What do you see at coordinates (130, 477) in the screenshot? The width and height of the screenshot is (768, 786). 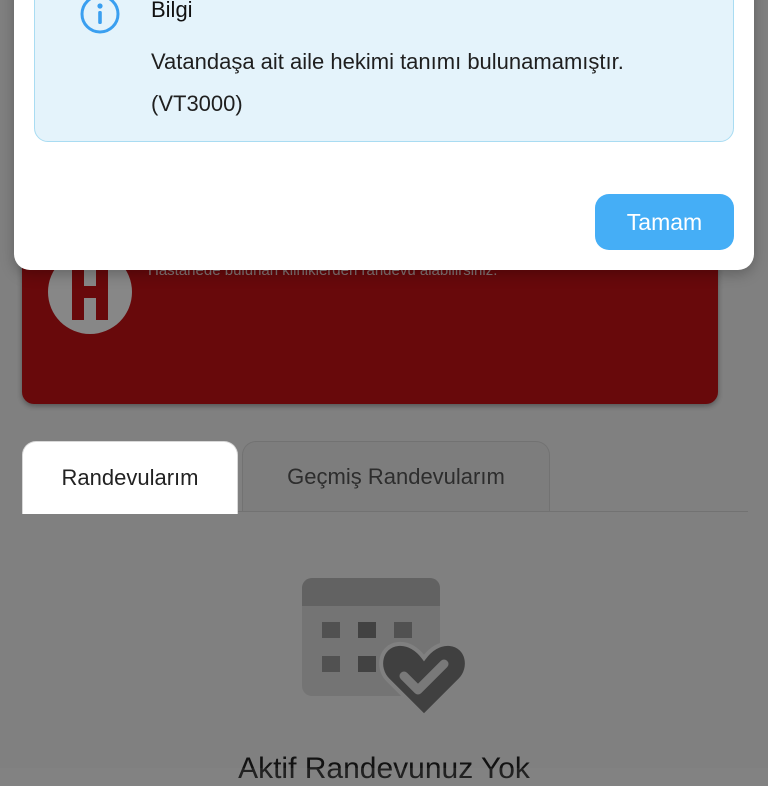 I see `tab-randevularim: Randevularım` at bounding box center [130, 477].